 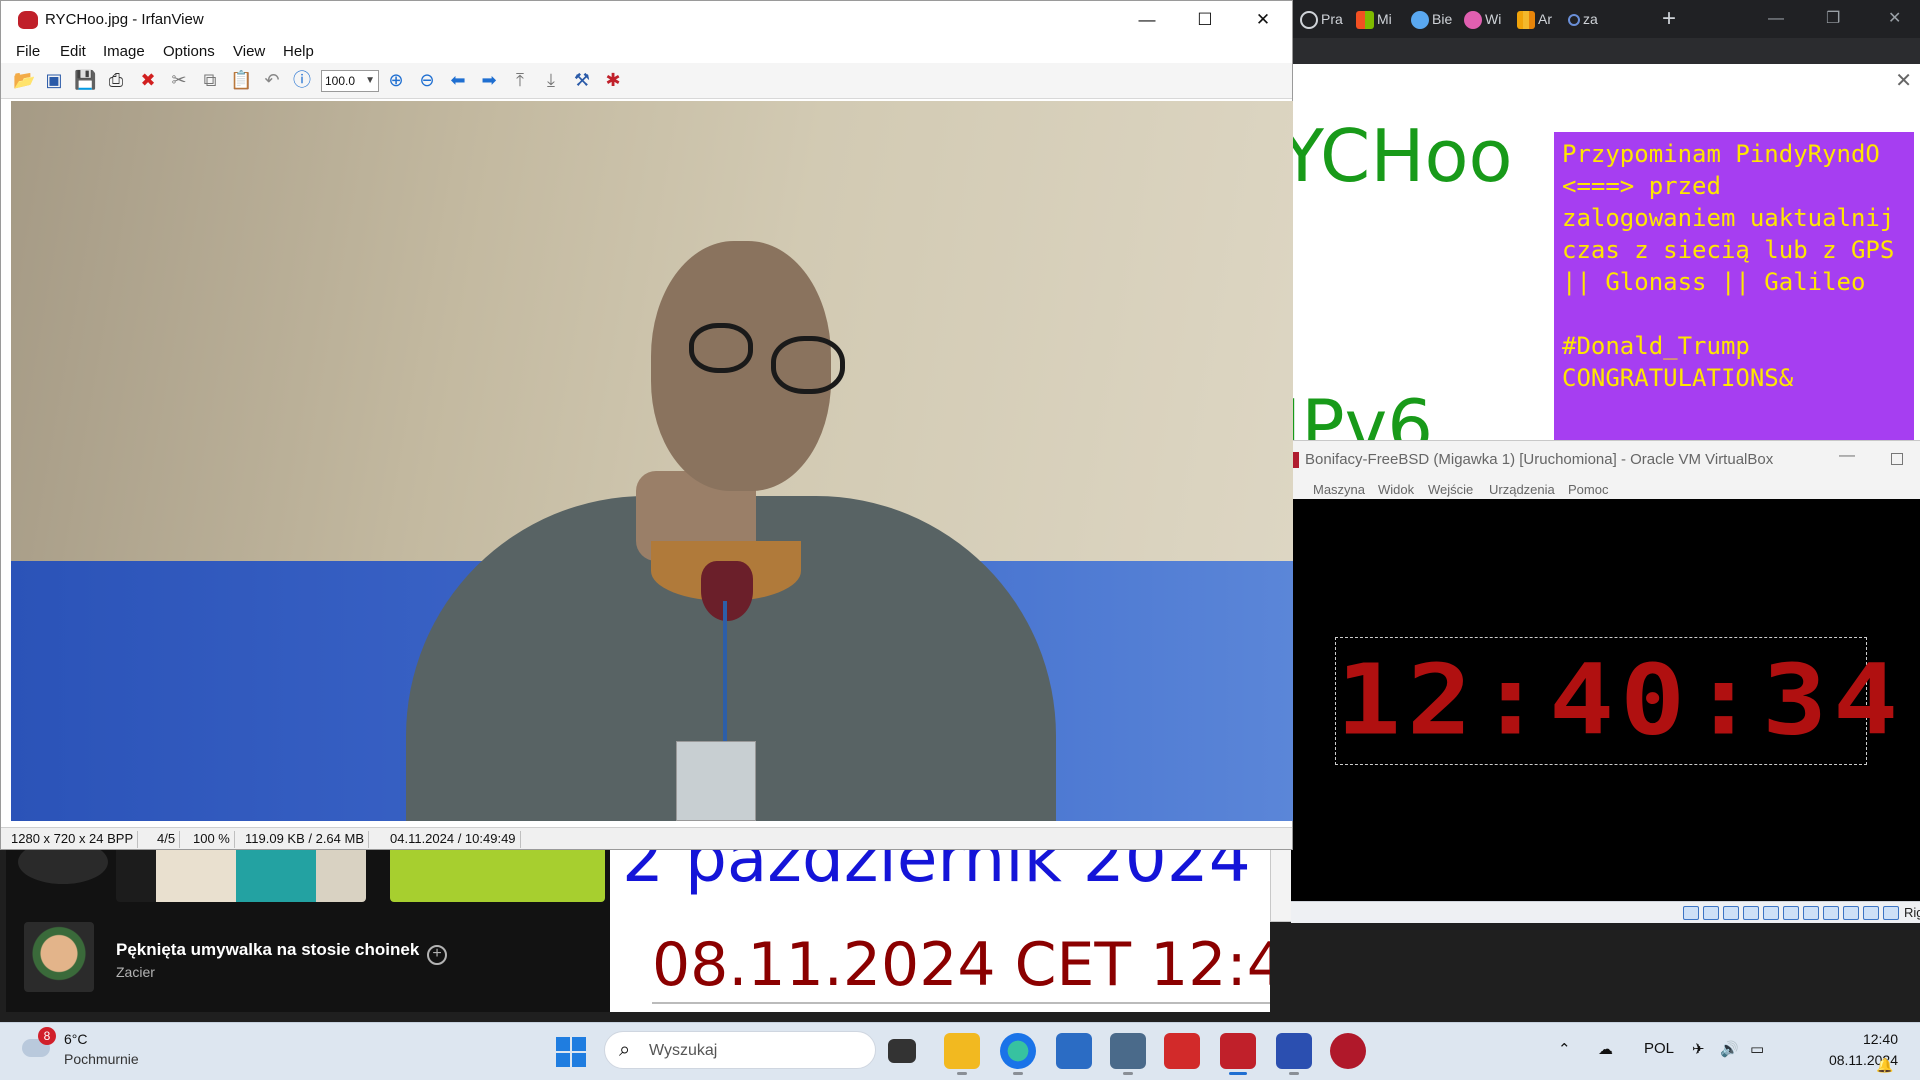 What do you see at coordinates (396, 81) in the screenshot?
I see `zoom-in-icon: ⊕` at bounding box center [396, 81].